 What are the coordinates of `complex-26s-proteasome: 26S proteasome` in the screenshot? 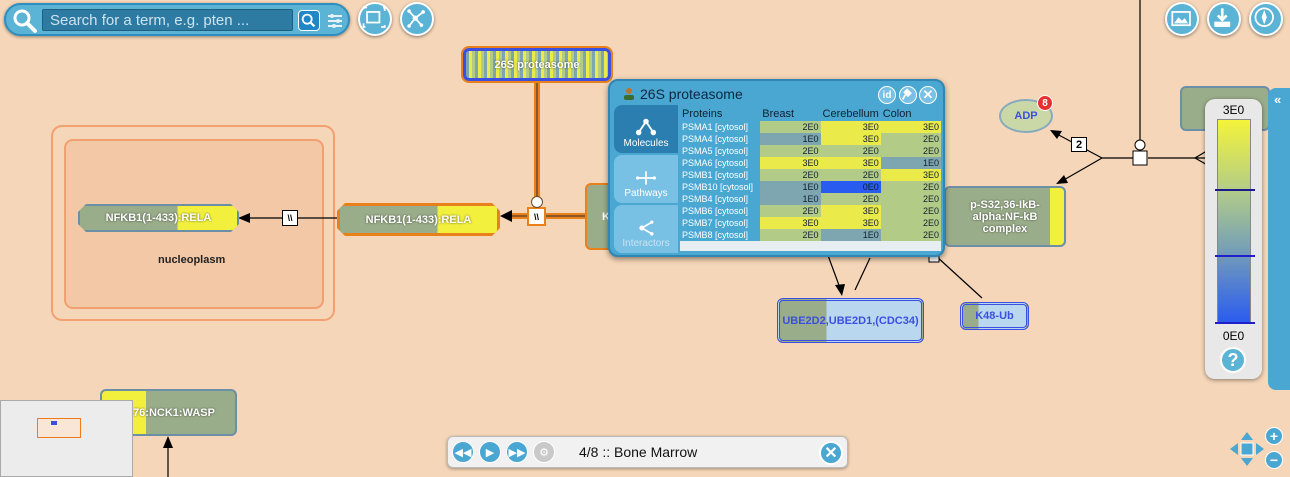 It's located at (537, 64).